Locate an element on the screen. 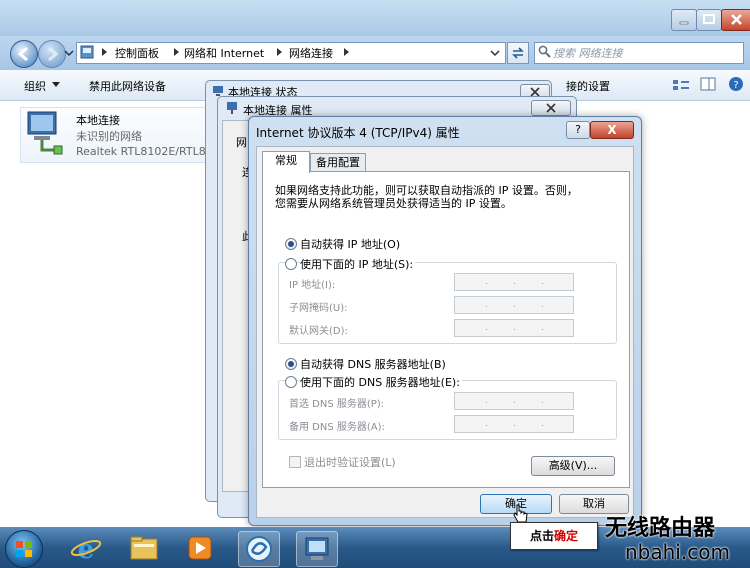 This screenshot has width=750, height=568. explorer-titlebar is located at coordinates (375, 18).